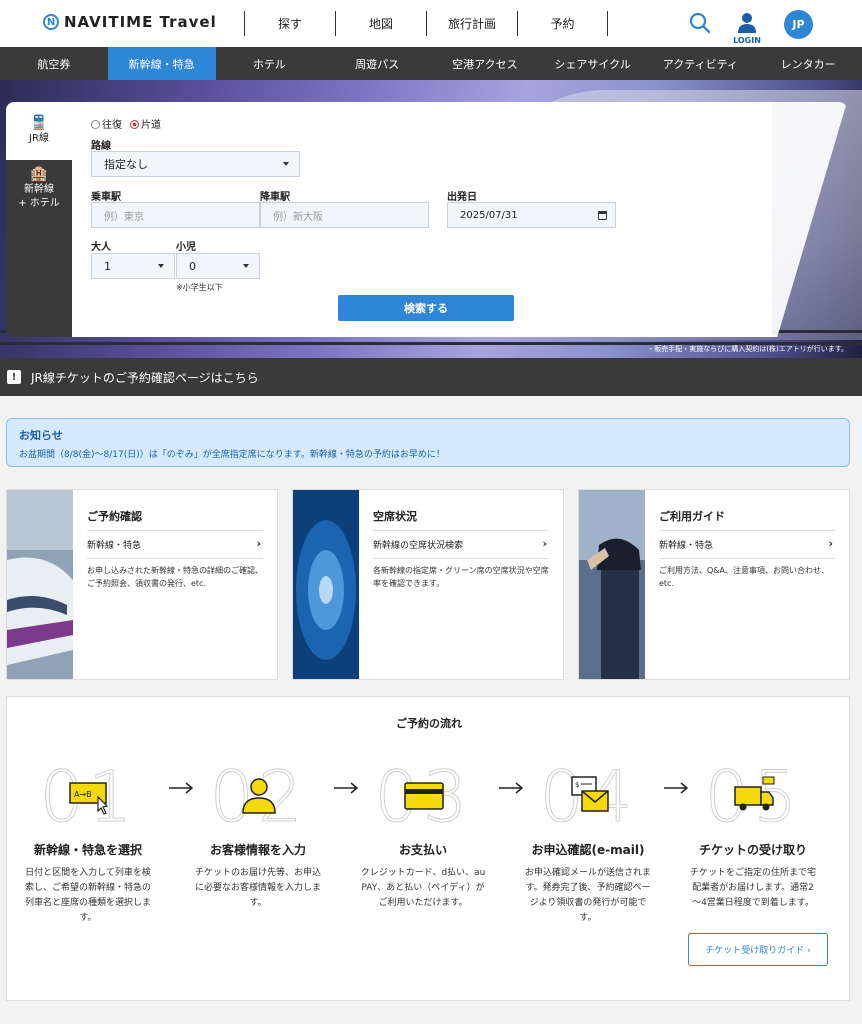 This screenshot has height=1024, width=862. I want to click on child-select: 0, so click(218, 266).